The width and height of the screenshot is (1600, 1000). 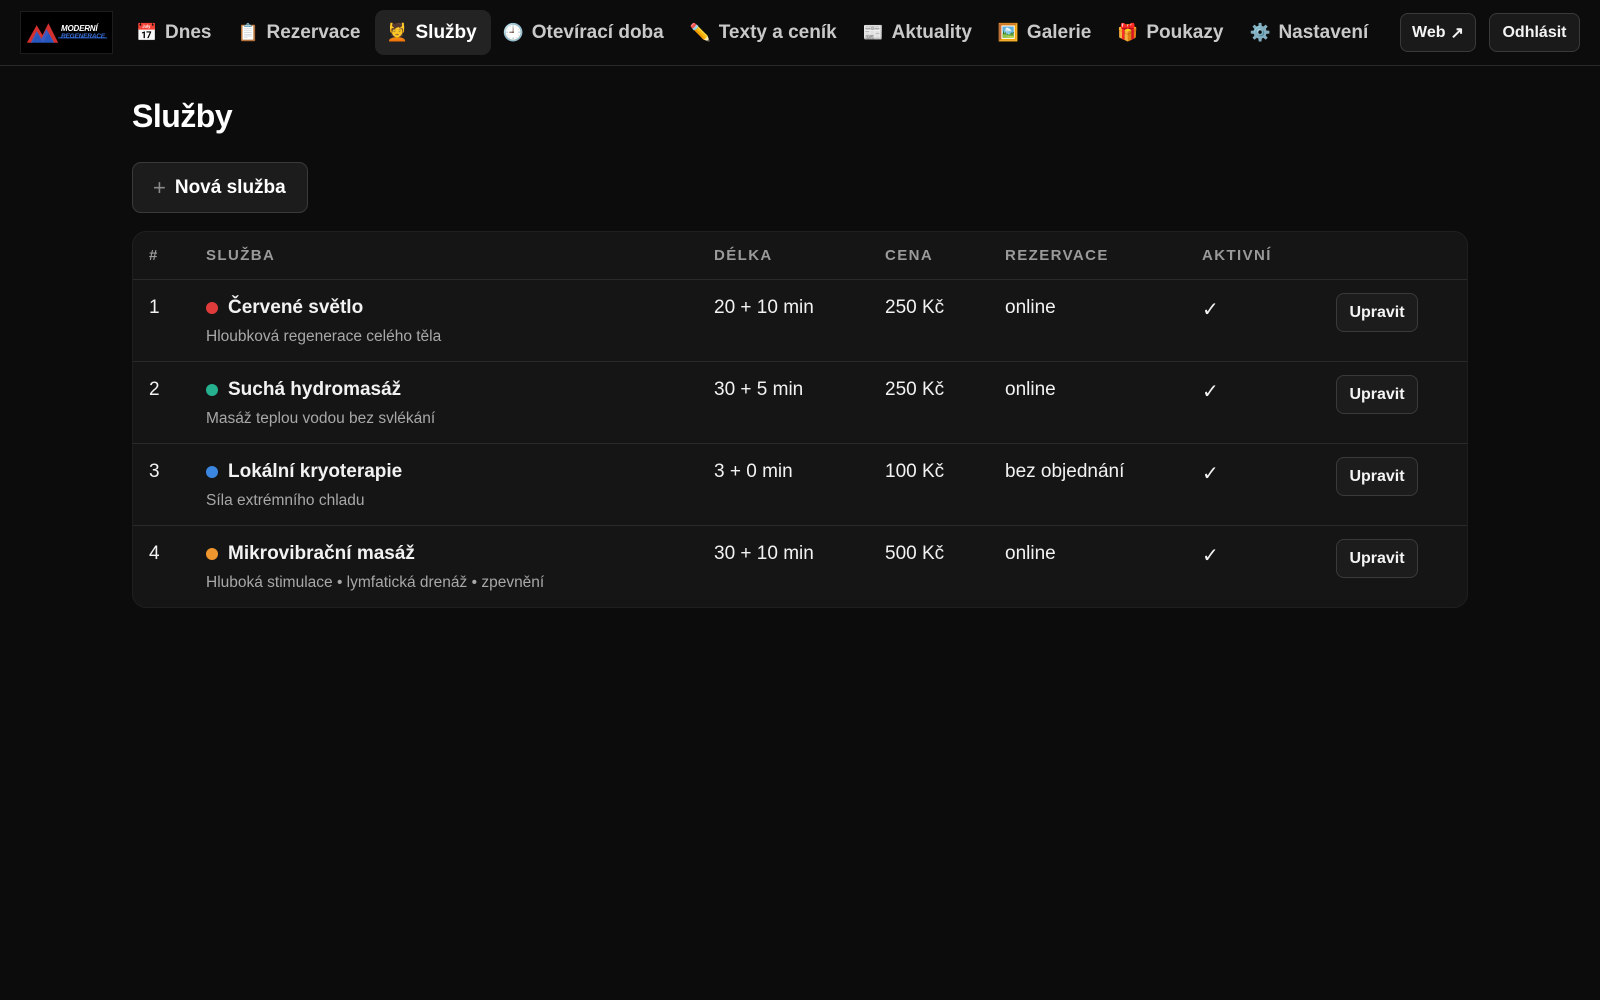 What do you see at coordinates (285, 500) in the screenshot?
I see `service-description: Síla extrémního chladu` at bounding box center [285, 500].